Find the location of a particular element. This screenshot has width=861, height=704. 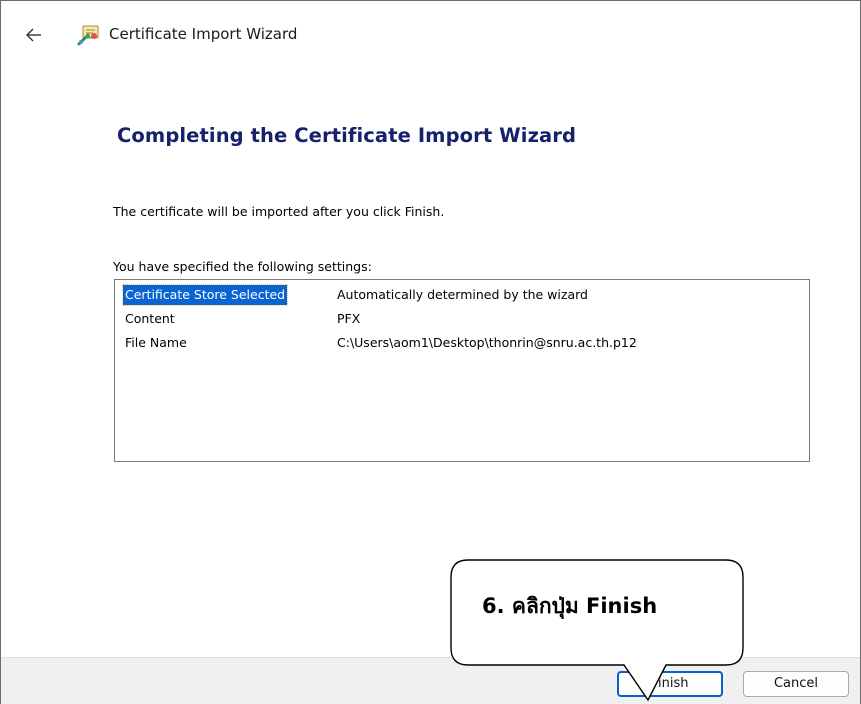

settings-row-content: Content PFX is located at coordinates (453, 319).